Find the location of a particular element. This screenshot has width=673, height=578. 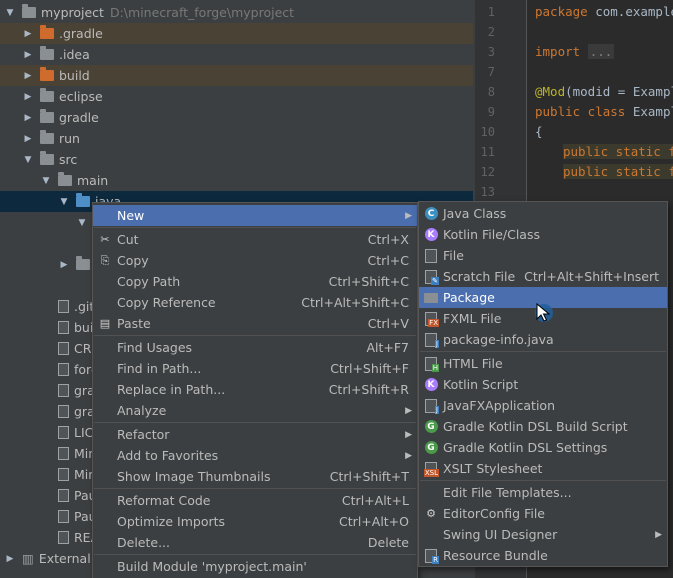

menu-item-add-to-favorites: Add to Favorites ▶ is located at coordinates (255, 455).